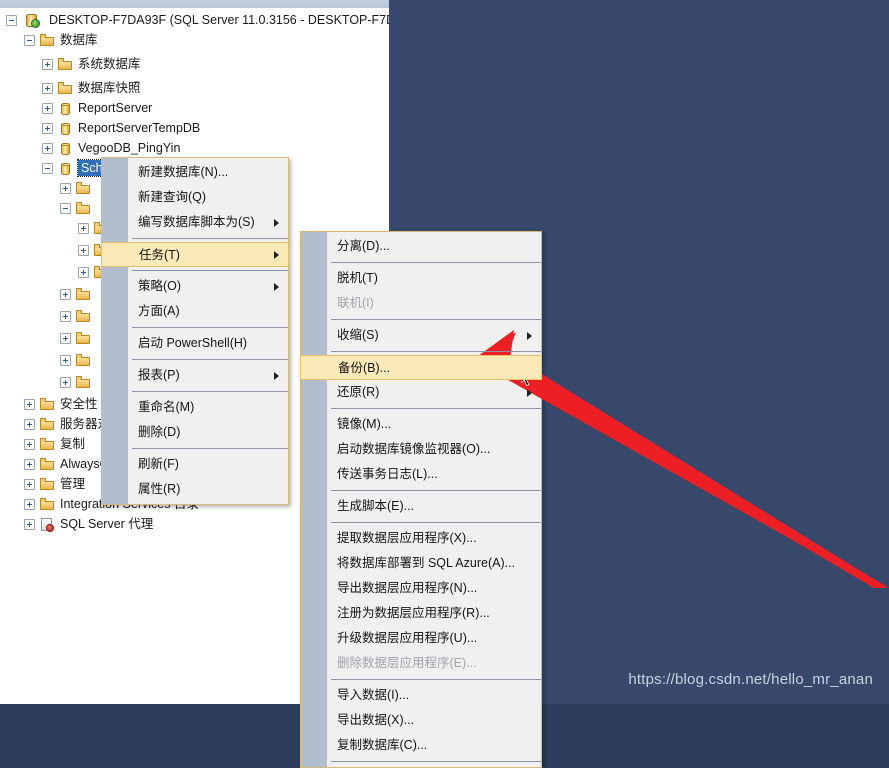  I want to click on menu-item: 联机(I), so click(421, 303).